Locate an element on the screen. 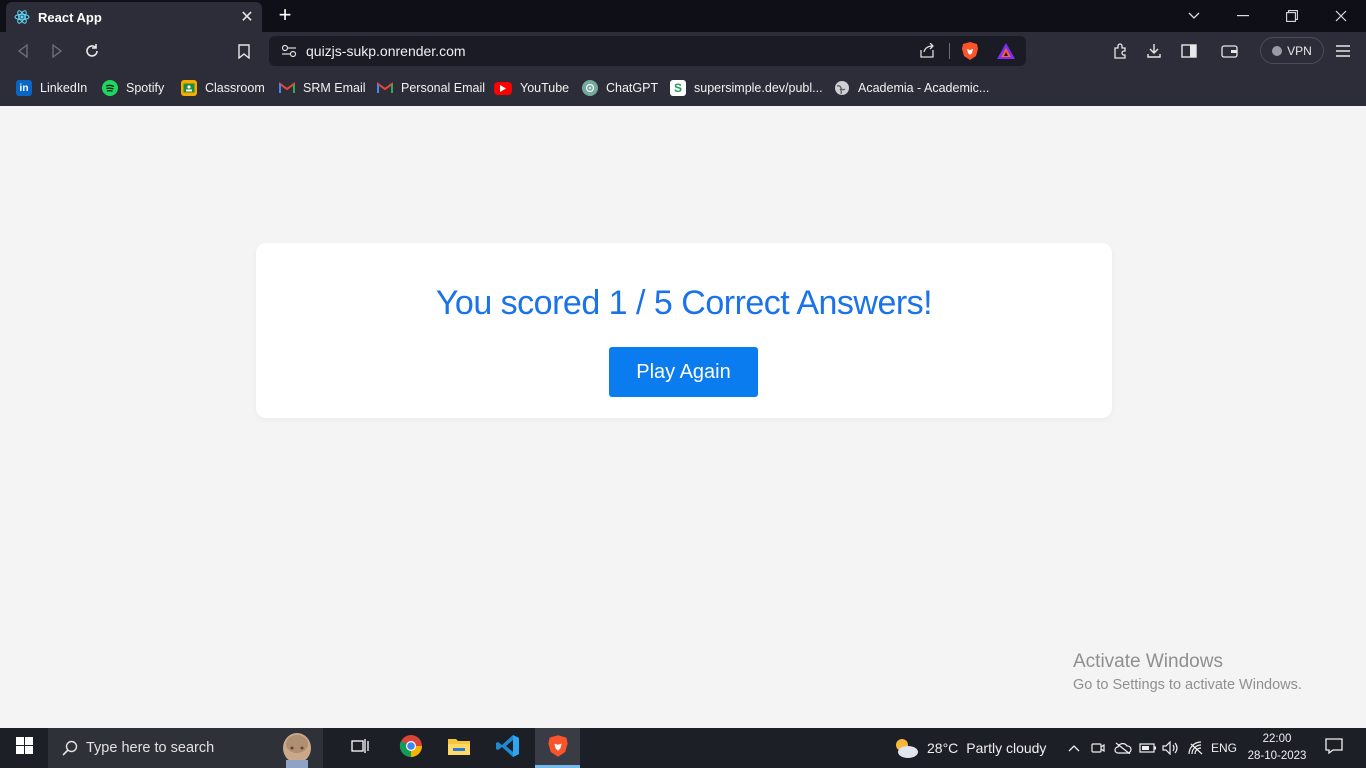  site-settings-icon is located at coordinates (289, 53).